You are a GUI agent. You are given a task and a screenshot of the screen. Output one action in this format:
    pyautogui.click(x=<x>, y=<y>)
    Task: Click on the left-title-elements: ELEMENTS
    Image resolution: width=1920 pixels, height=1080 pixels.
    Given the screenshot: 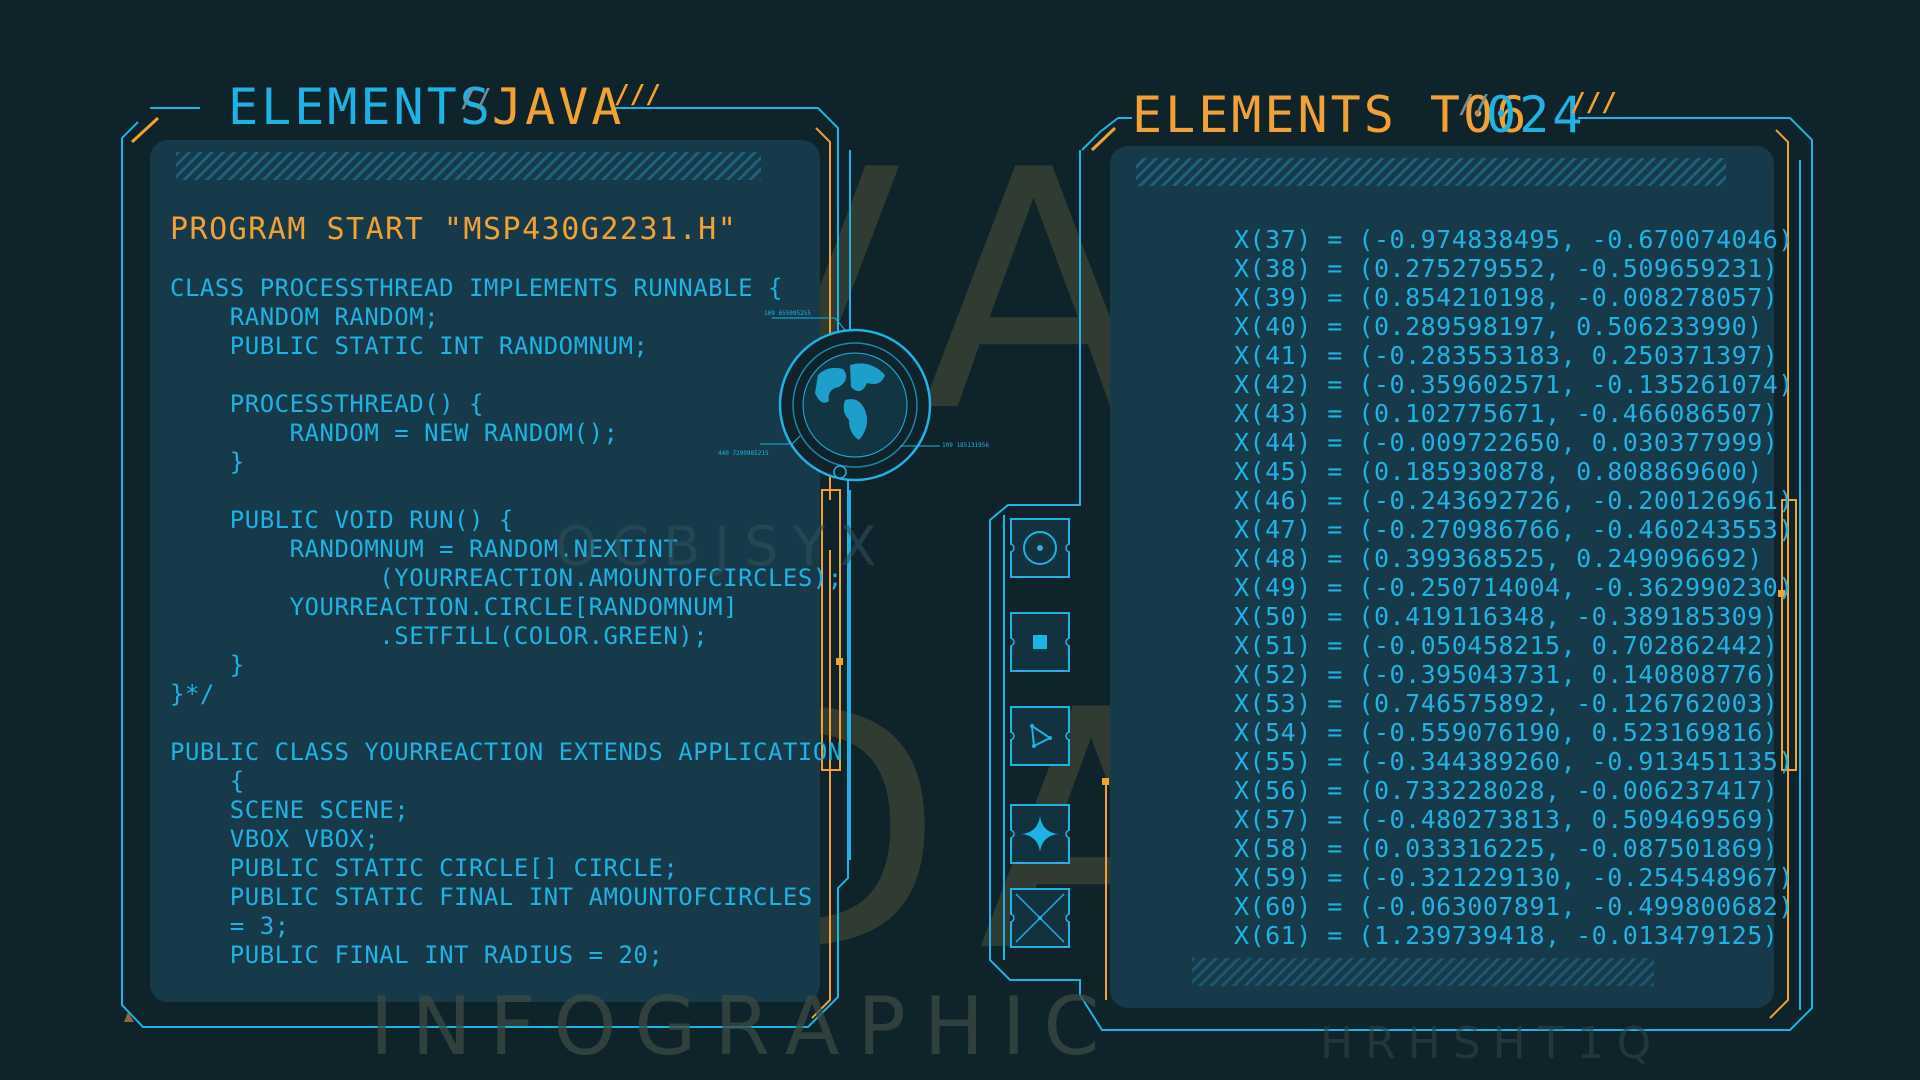 What is the action you would take?
    pyautogui.click(x=360, y=107)
    